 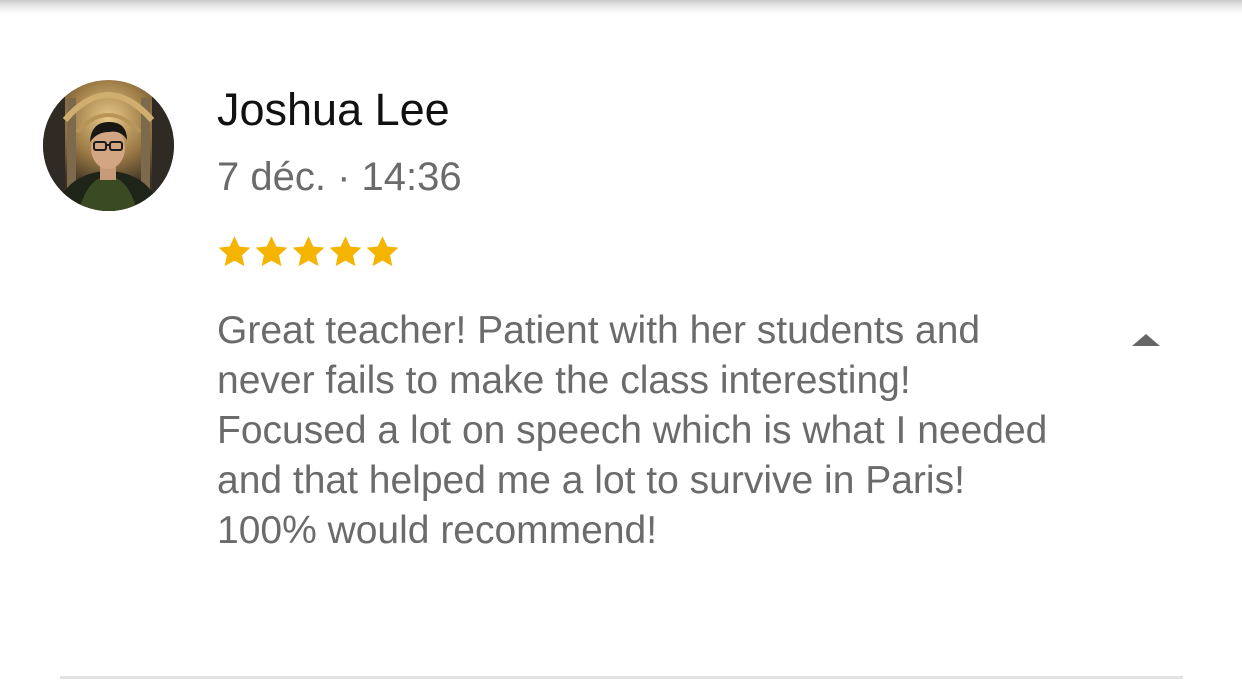 I want to click on star-rating, so click(x=308, y=252).